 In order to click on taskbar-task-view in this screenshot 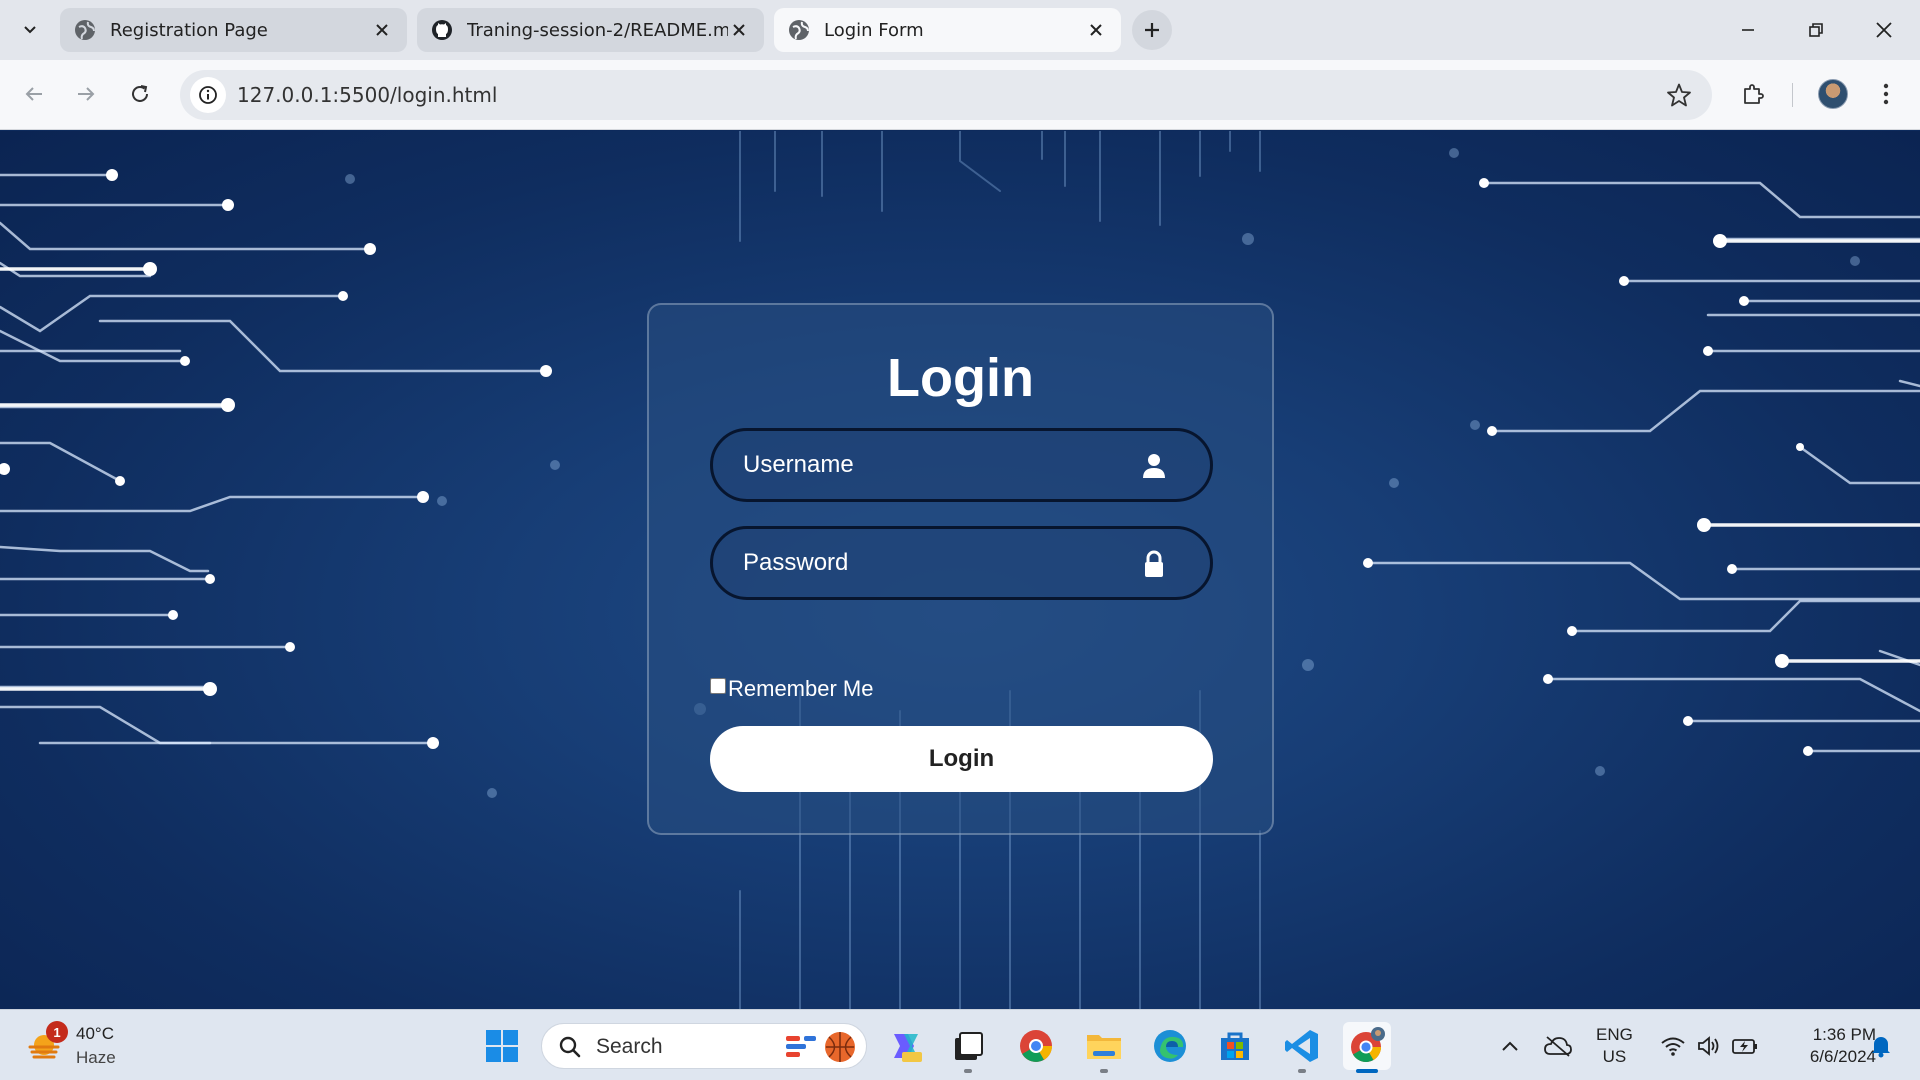, I will do `click(968, 1047)`.